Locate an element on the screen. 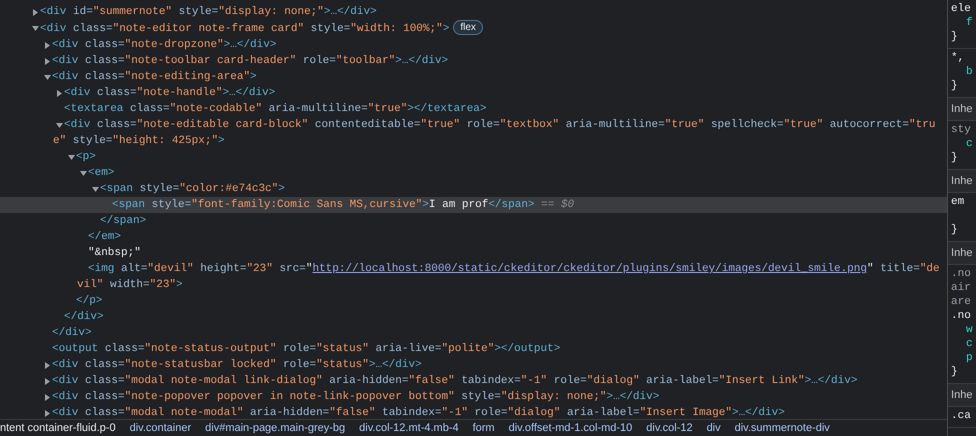  style-text: sty is located at coordinates (961, 130).